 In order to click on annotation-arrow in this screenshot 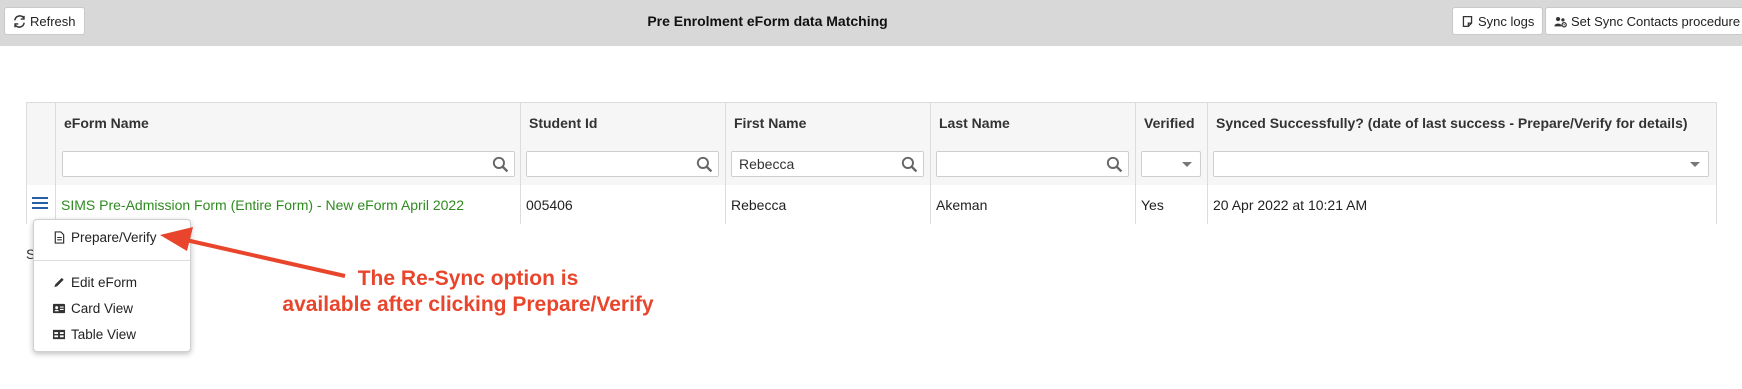, I will do `click(253, 252)`.